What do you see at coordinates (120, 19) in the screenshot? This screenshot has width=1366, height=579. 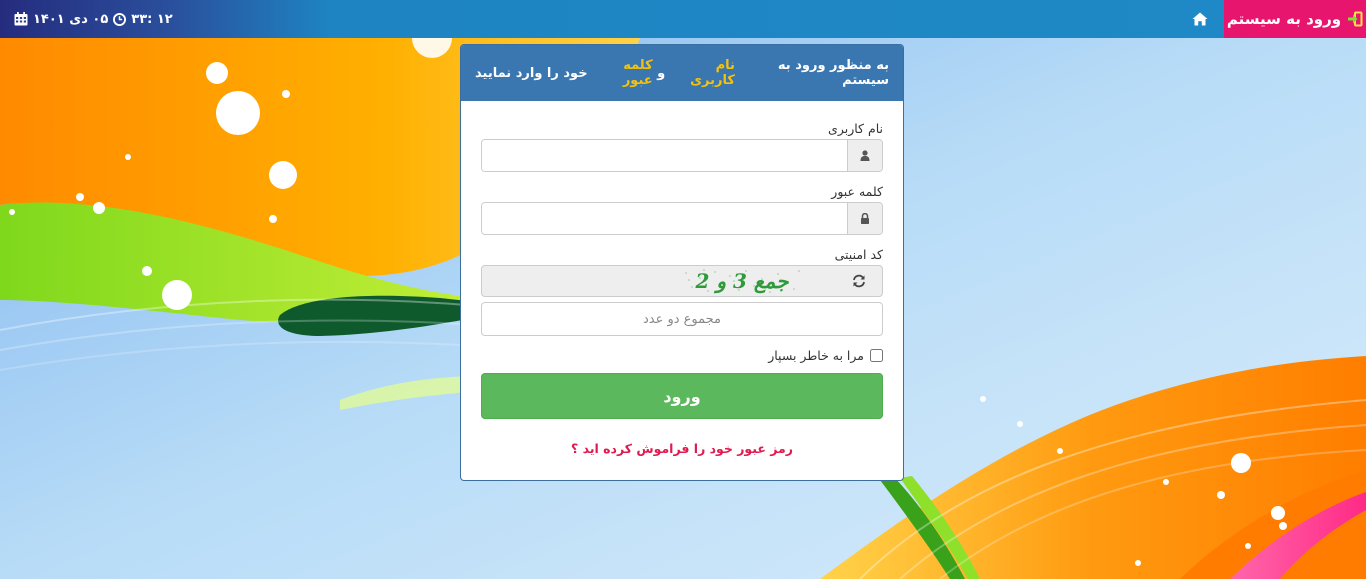 I see `clock-icon` at bounding box center [120, 19].